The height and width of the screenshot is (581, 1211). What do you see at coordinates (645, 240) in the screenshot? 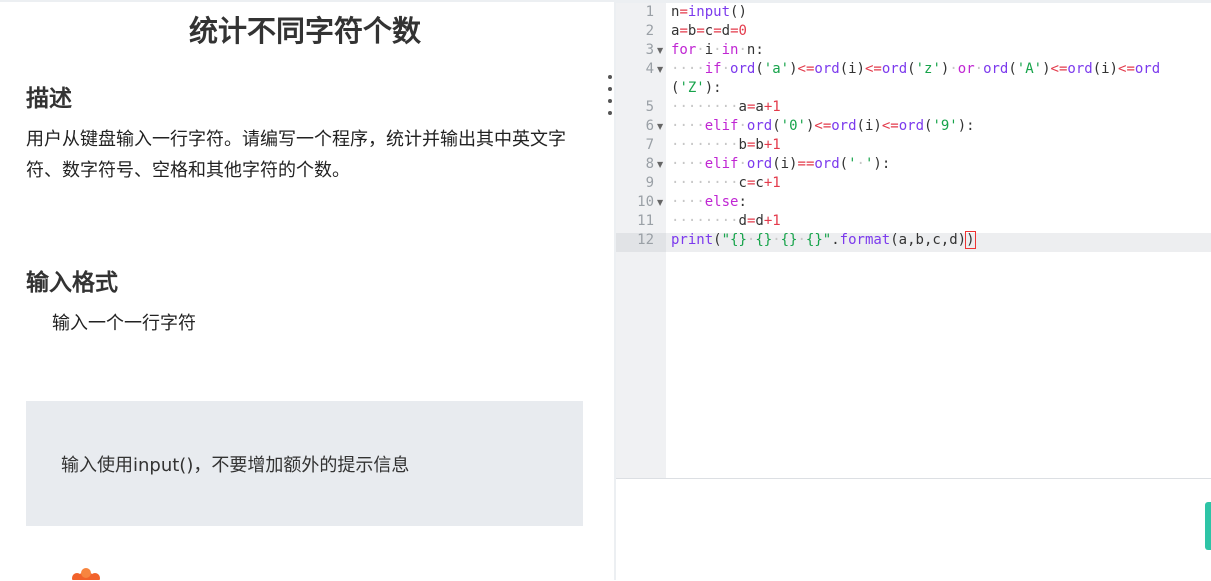
I see `line-number: 12` at bounding box center [645, 240].